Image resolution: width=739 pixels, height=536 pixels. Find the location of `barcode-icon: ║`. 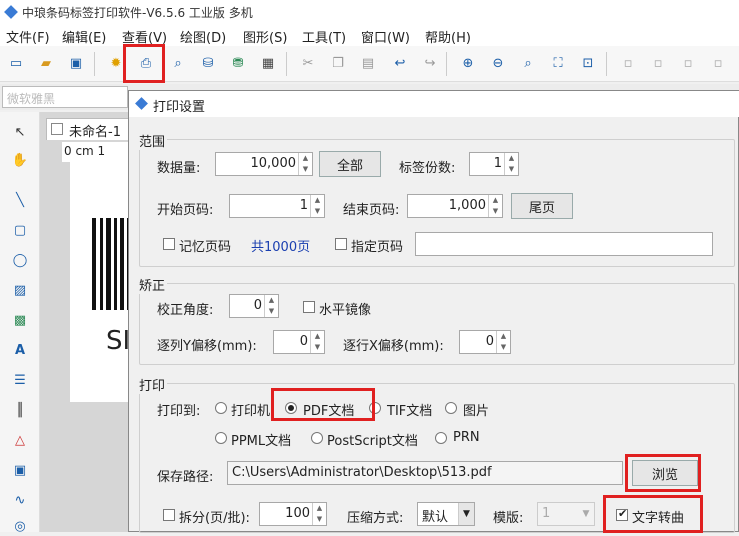

barcode-icon: ║ is located at coordinates (20, 410).